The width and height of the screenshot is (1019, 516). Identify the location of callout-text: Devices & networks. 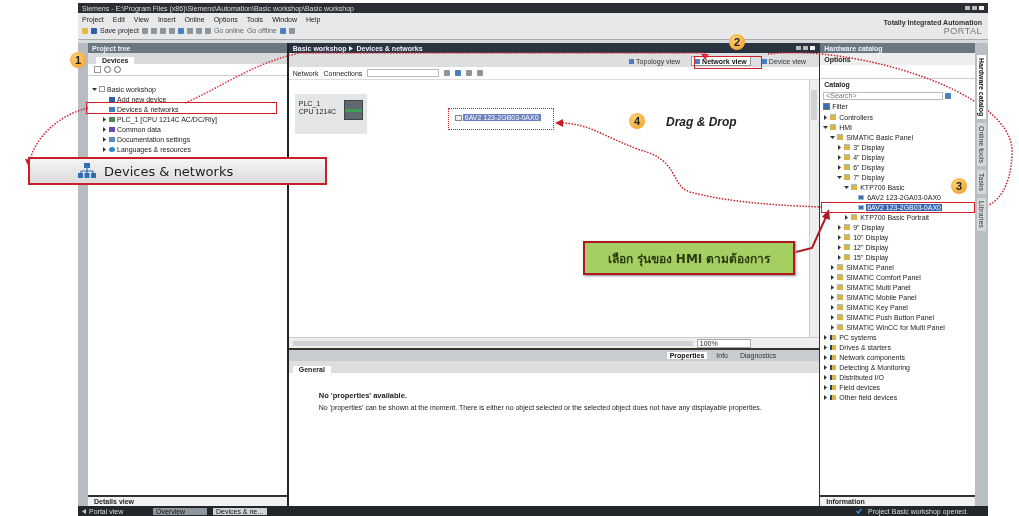
(169, 171).